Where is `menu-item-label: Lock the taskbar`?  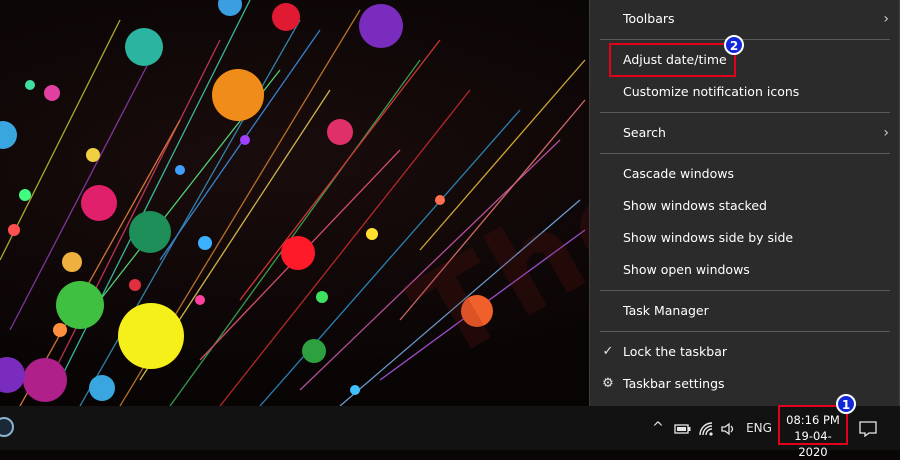
menu-item-label: Lock the taskbar is located at coordinates (675, 351).